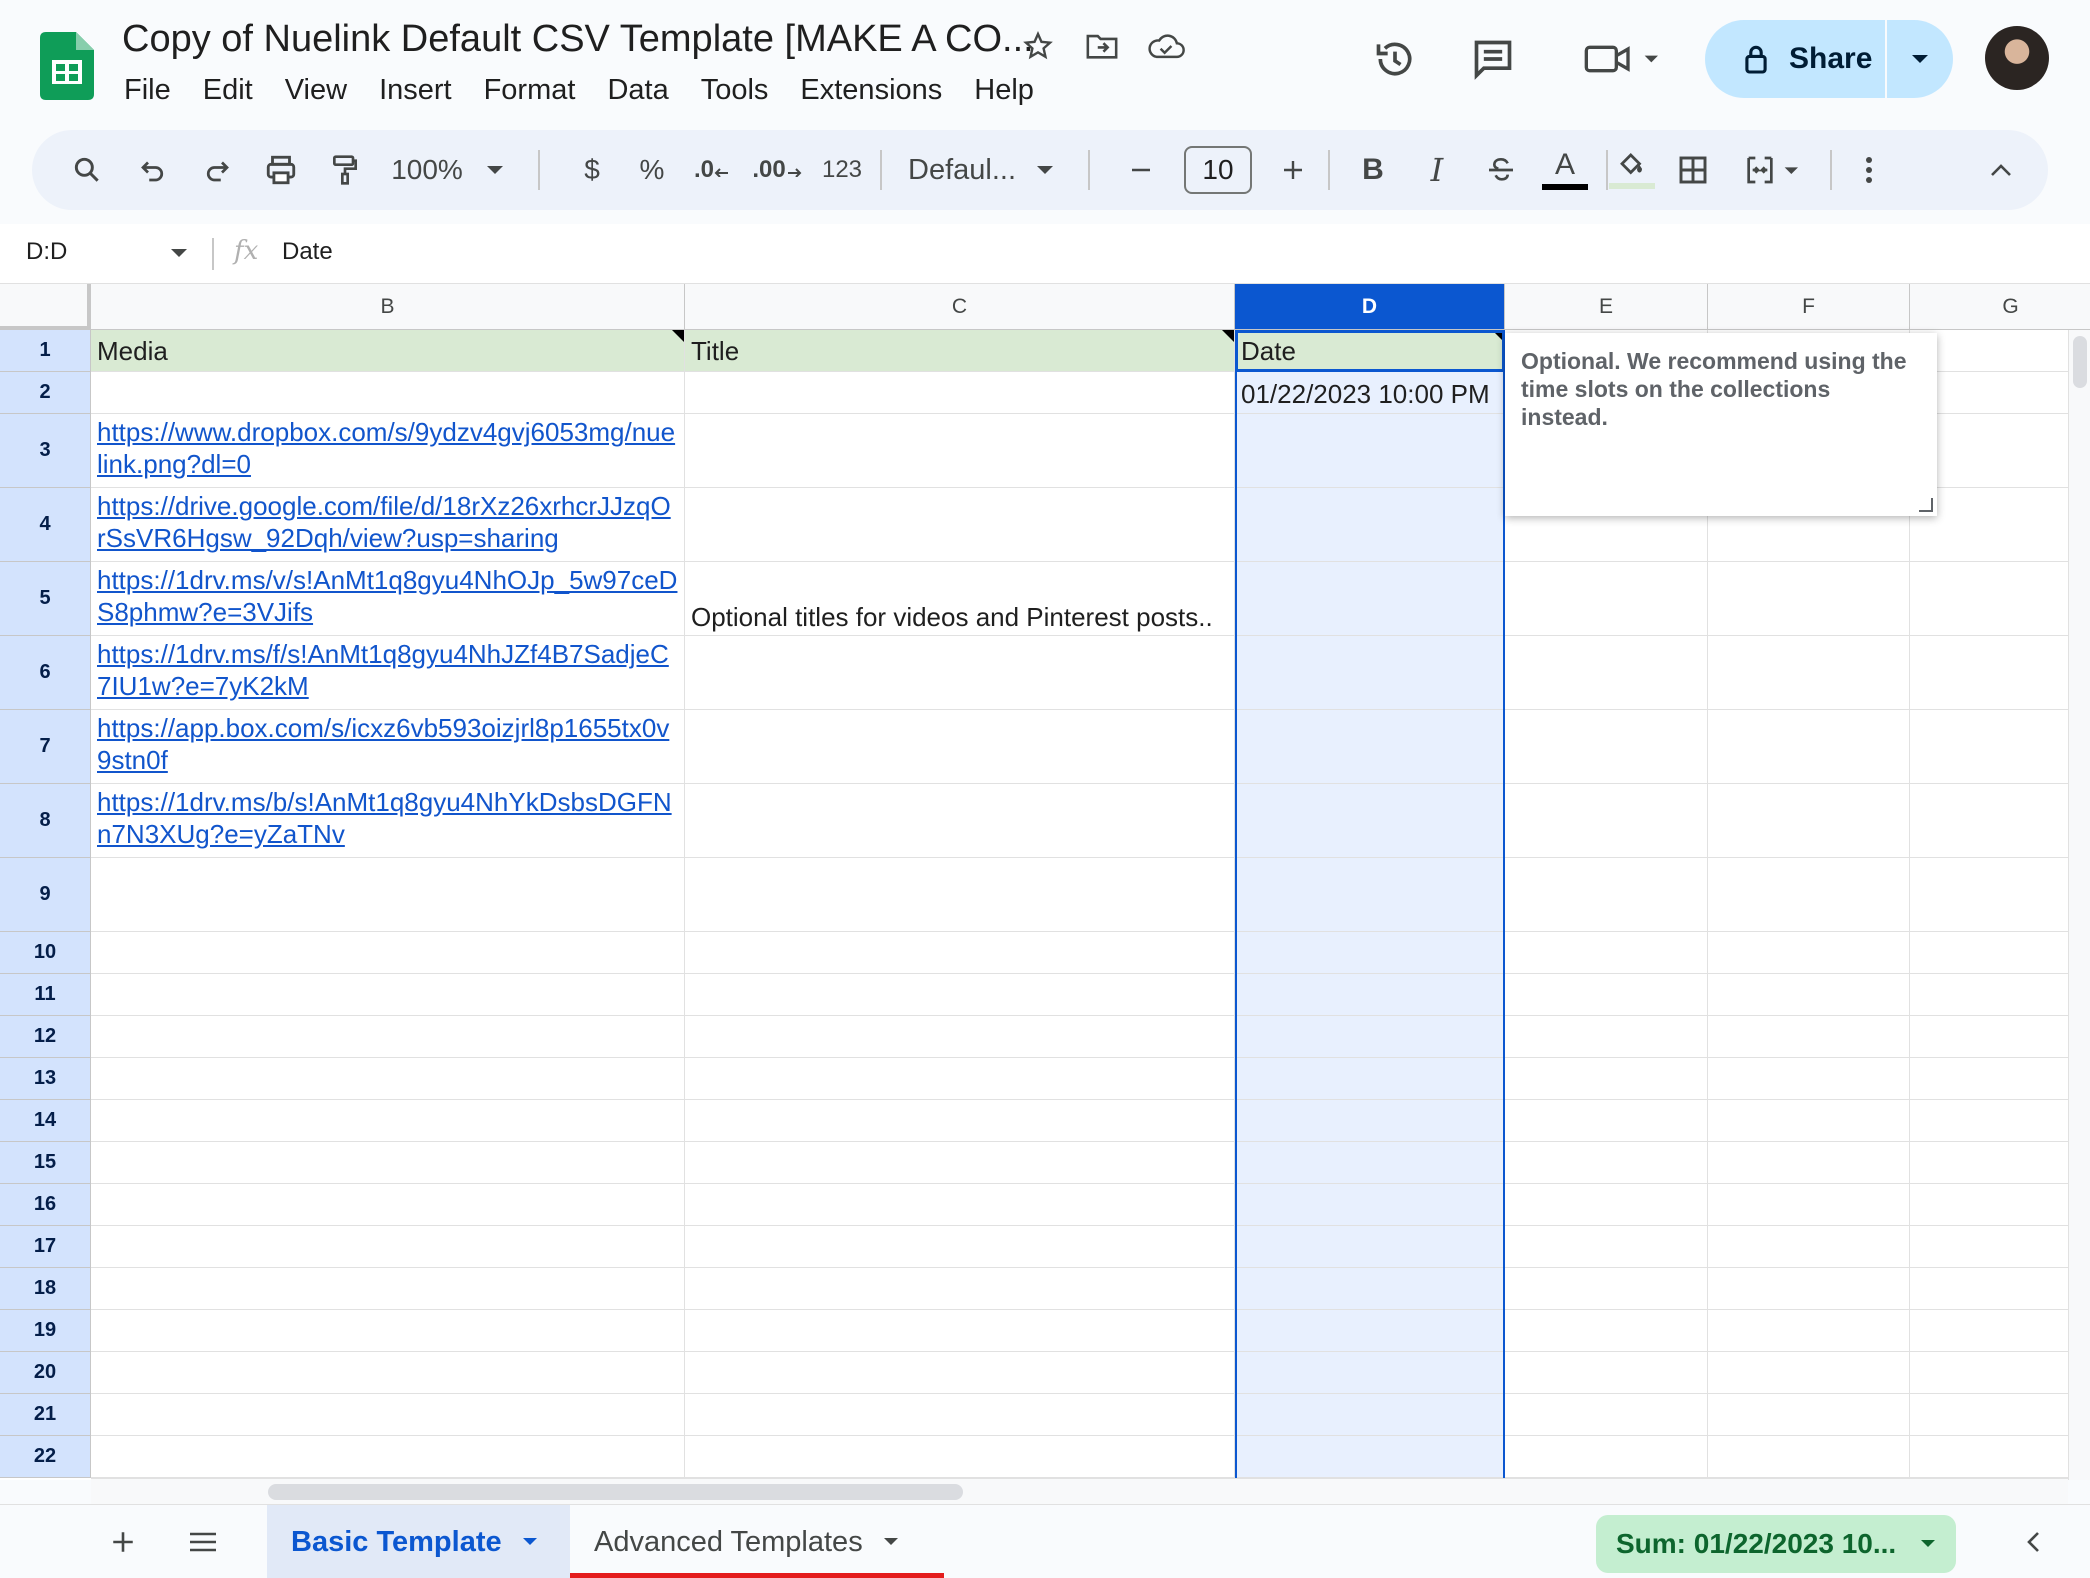  Describe the element at coordinates (1809, 1247) in the screenshot. I see `cell-f17` at that location.